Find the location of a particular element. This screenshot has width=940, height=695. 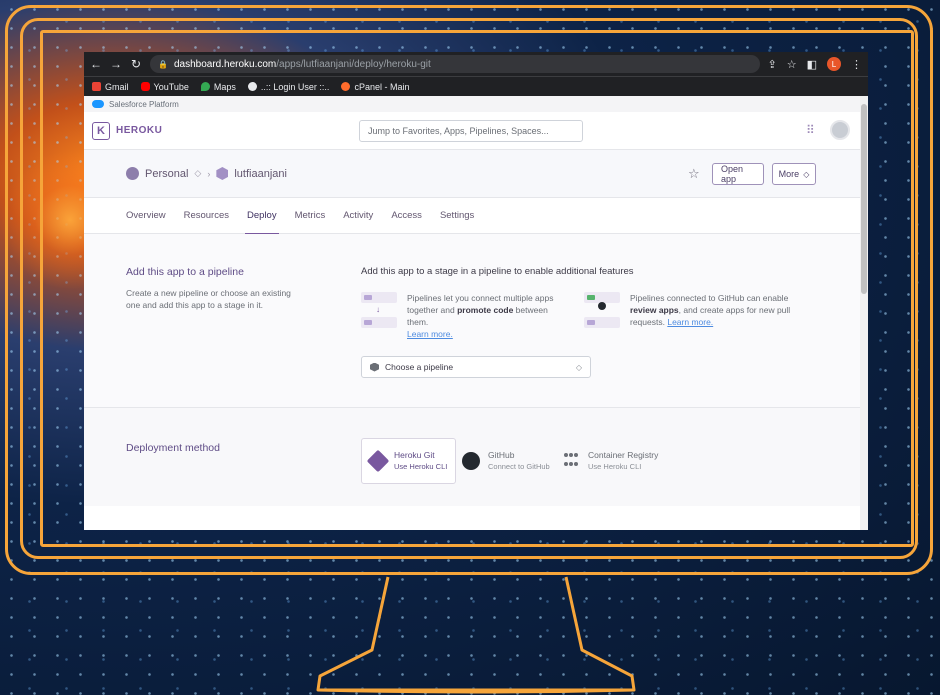

feature-text-bold: promote code is located at coordinates (485, 310).